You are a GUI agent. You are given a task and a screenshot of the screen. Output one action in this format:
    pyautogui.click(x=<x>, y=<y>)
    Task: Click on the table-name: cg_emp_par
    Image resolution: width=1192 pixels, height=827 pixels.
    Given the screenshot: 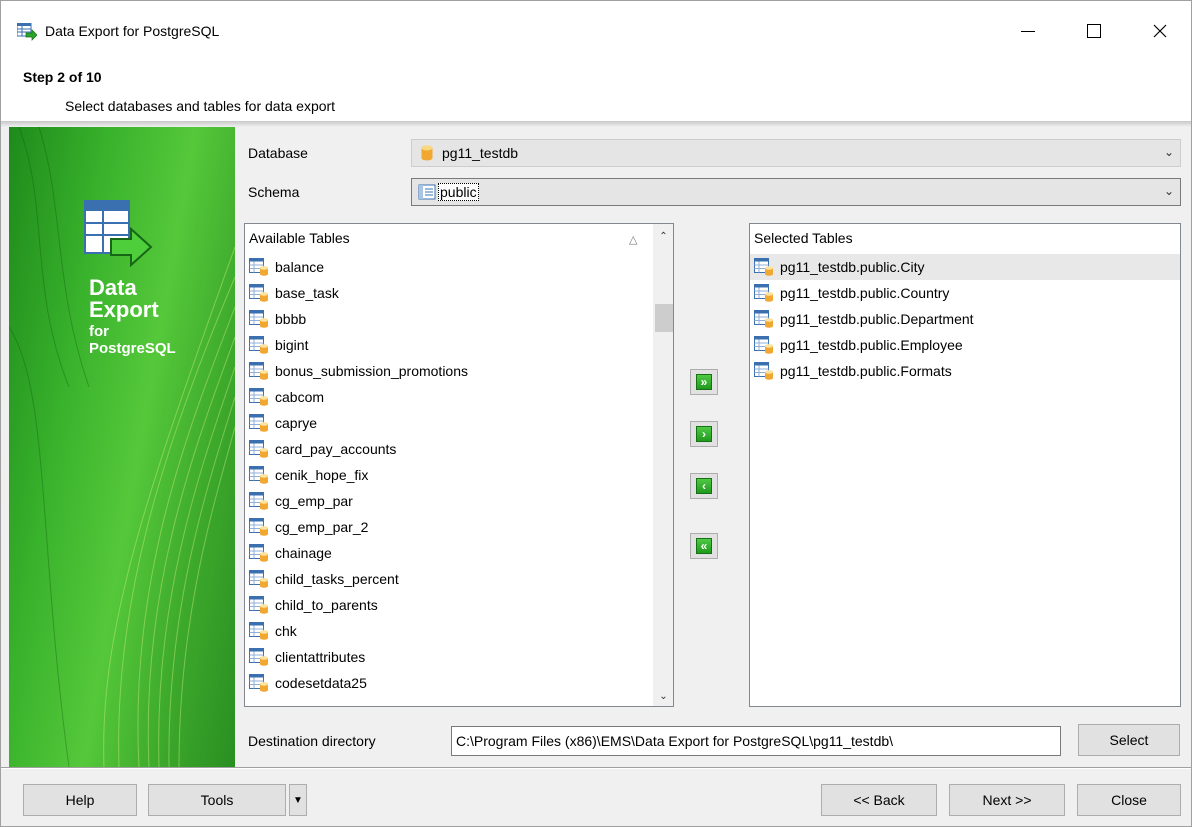 What is the action you would take?
    pyautogui.click(x=314, y=501)
    